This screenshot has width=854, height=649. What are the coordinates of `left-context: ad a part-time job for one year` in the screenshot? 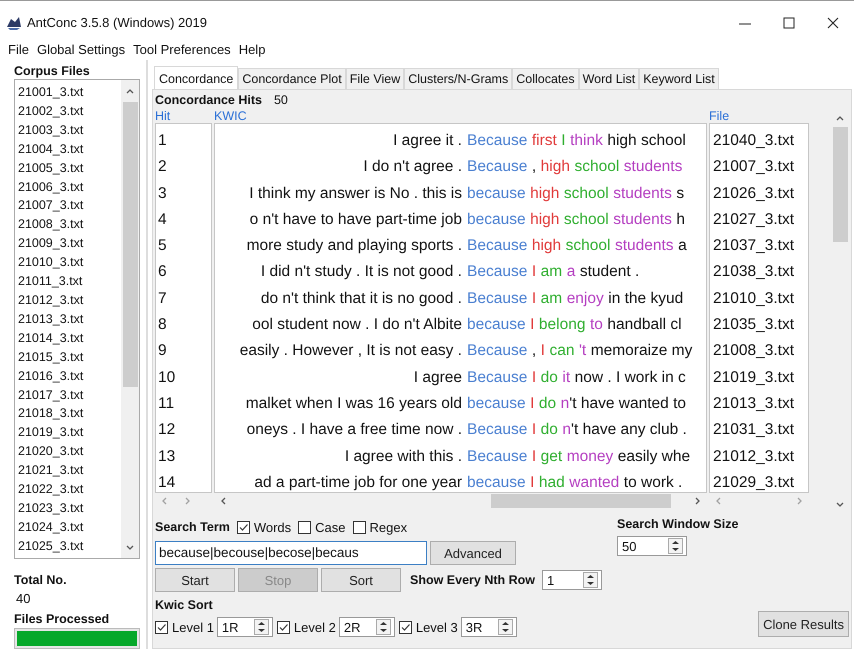 It's located at (357, 482).